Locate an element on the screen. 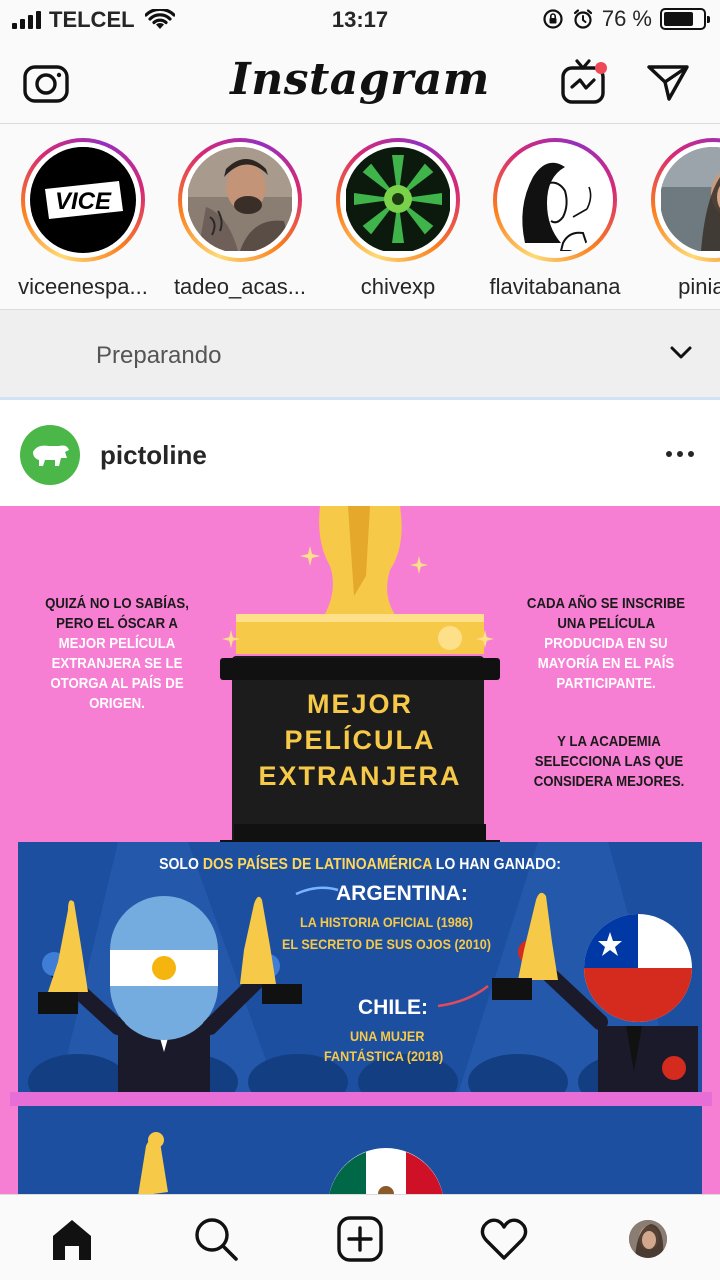  search-icon is located at coordinates (216, 1239).